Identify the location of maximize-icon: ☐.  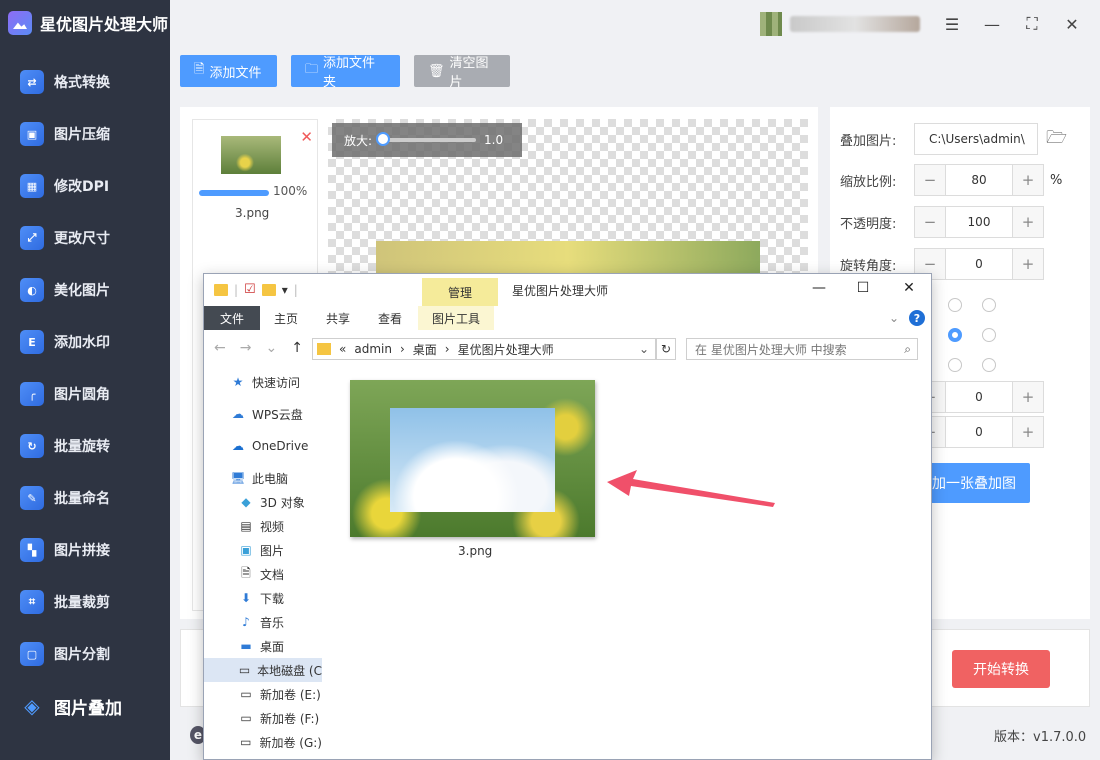
(863, 288).